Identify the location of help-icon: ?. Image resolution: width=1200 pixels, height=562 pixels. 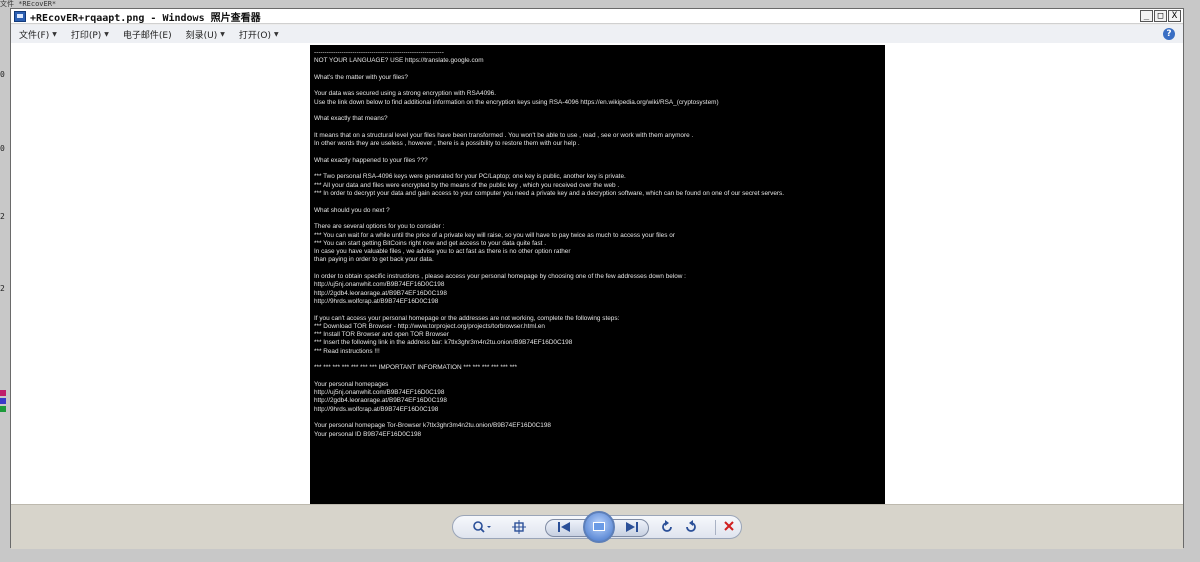
(1169, 34).